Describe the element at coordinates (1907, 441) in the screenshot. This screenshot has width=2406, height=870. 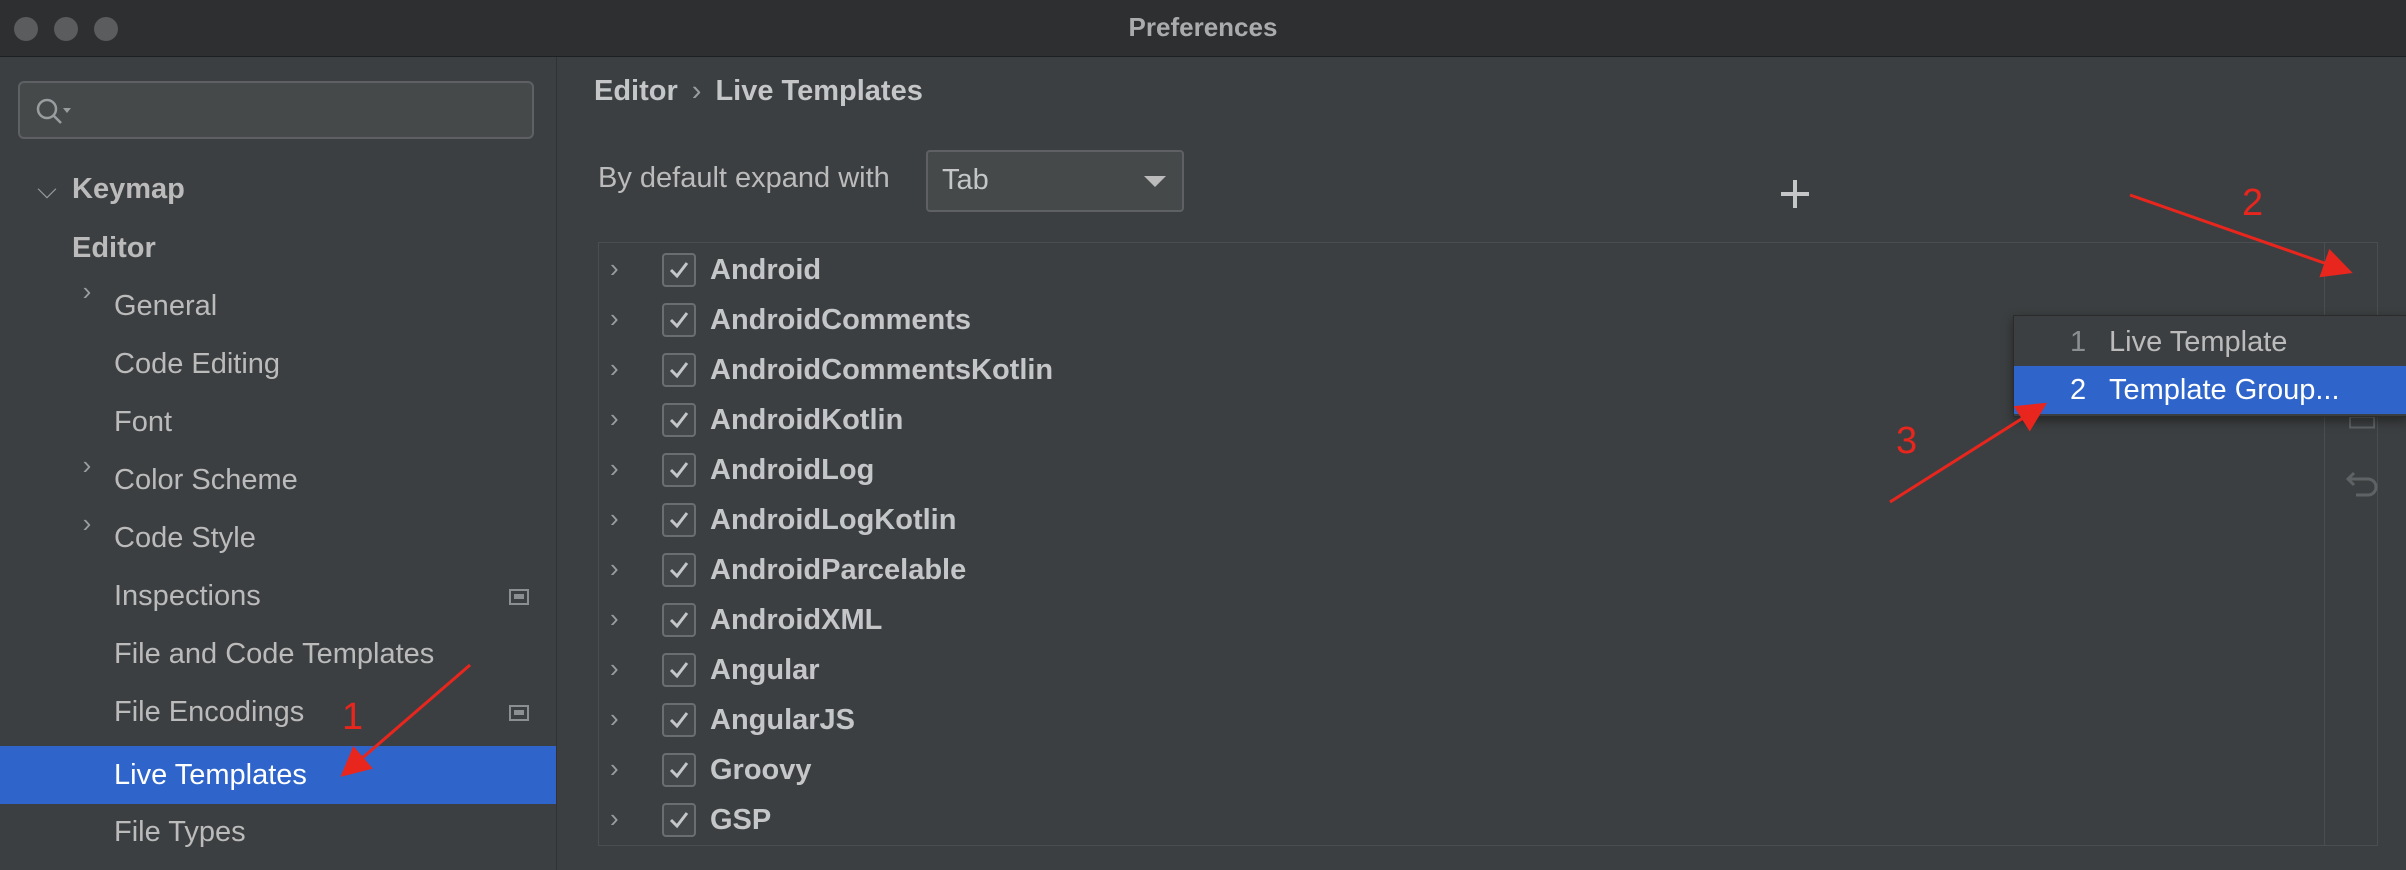
I see `annotation-number-3: 3` at that location.